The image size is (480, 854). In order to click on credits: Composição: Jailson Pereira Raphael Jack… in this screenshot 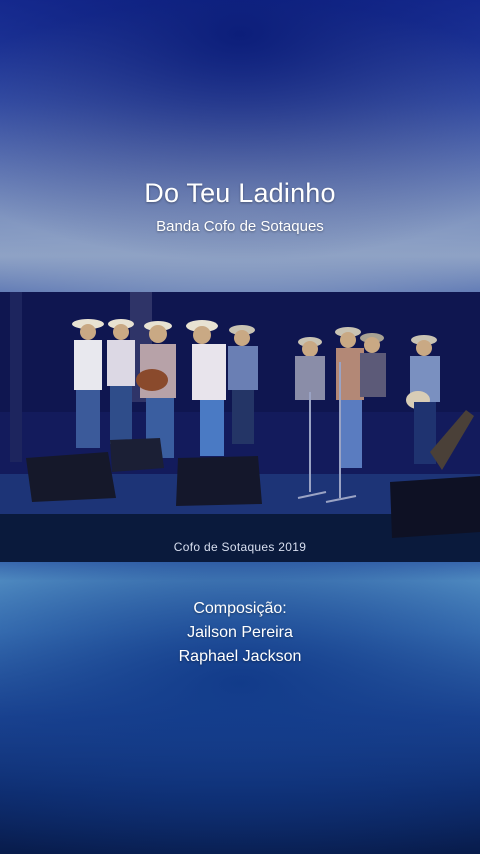, I will do `click(240, 633)`.